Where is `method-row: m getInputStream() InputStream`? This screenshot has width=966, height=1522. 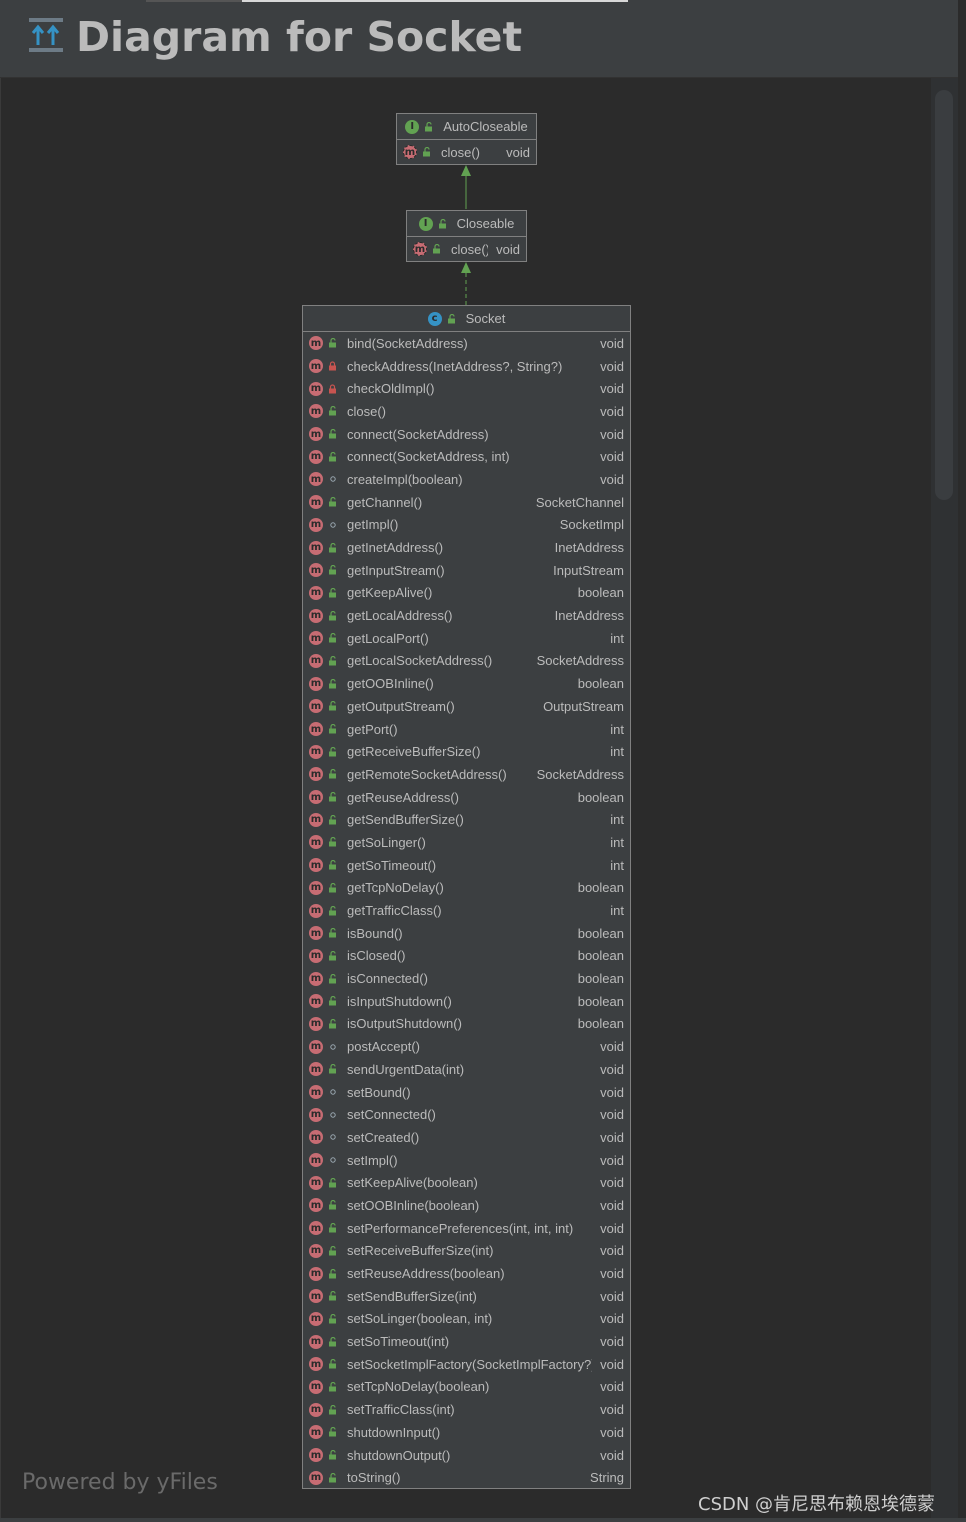
method-row: m getInputStream() InputStream is located at coordinates (466, 570).